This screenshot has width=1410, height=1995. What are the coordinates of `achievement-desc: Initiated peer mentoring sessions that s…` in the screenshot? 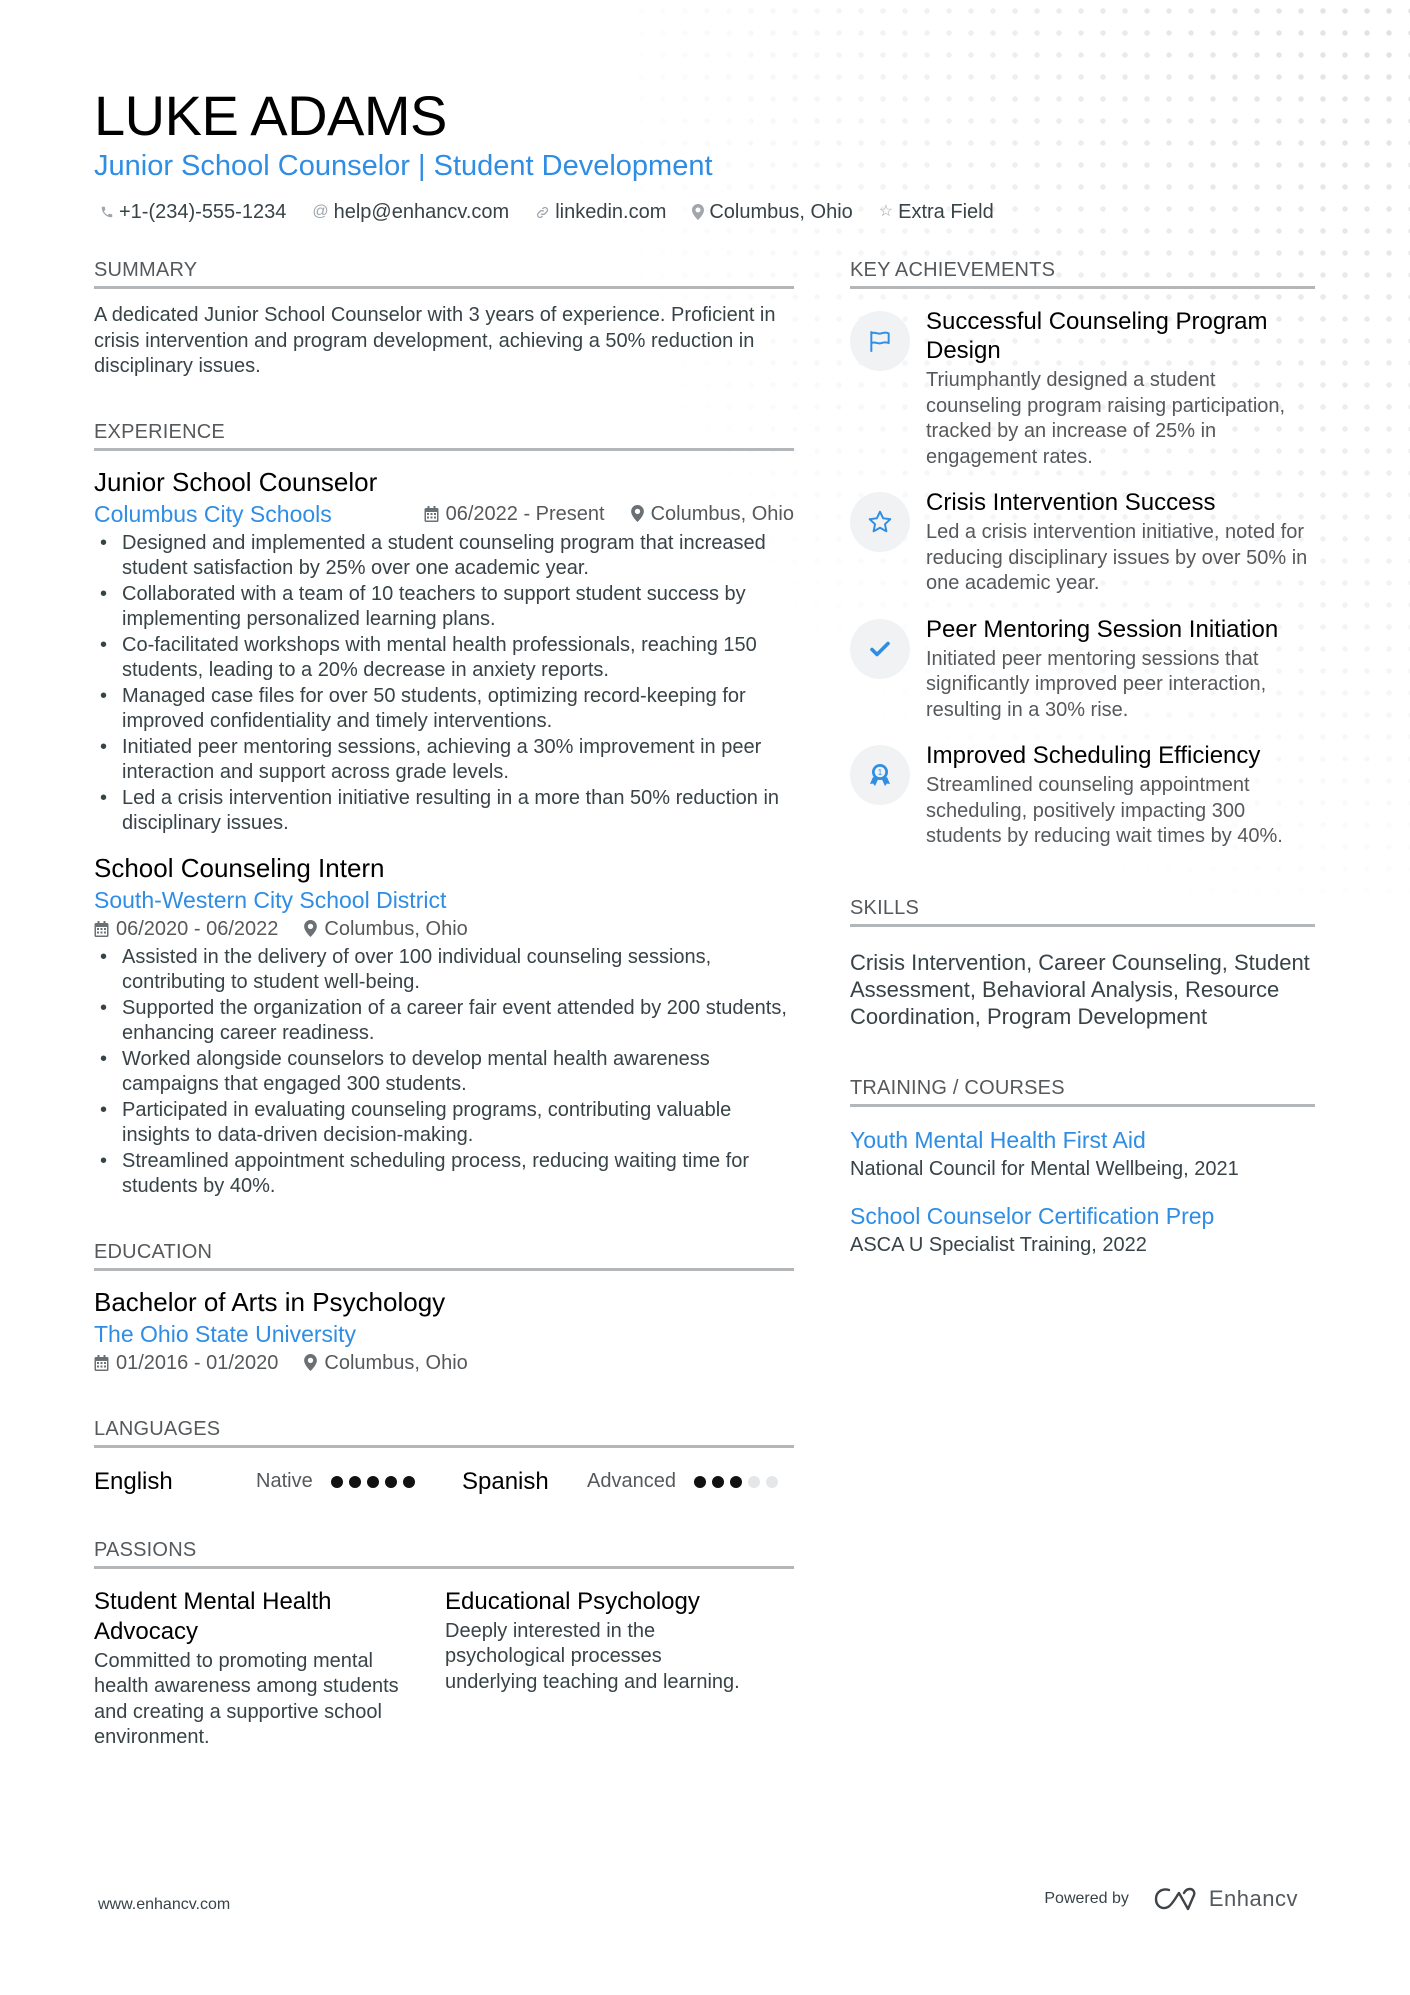 It's located at (1096, 684).